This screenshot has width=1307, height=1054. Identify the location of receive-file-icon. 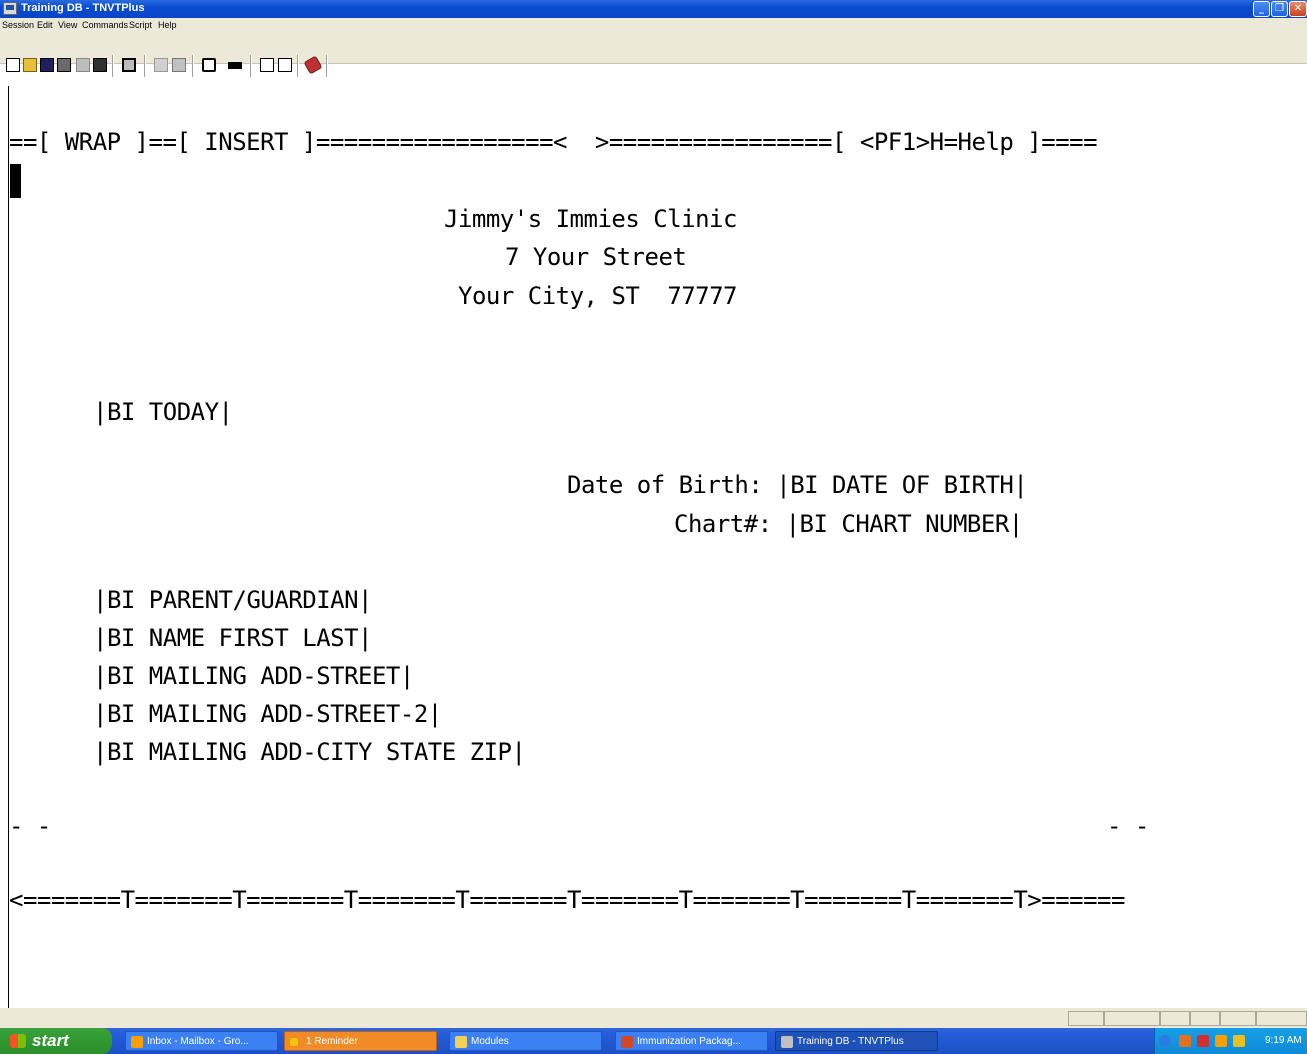
(285, 65).